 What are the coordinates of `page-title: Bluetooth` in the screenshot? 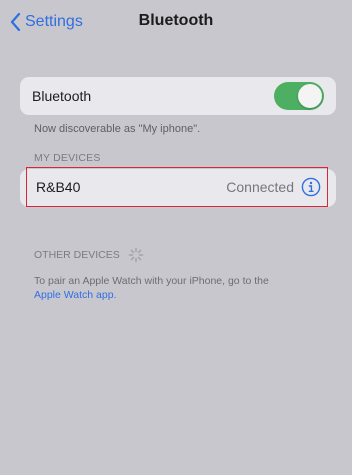 It's located at (176, 20).